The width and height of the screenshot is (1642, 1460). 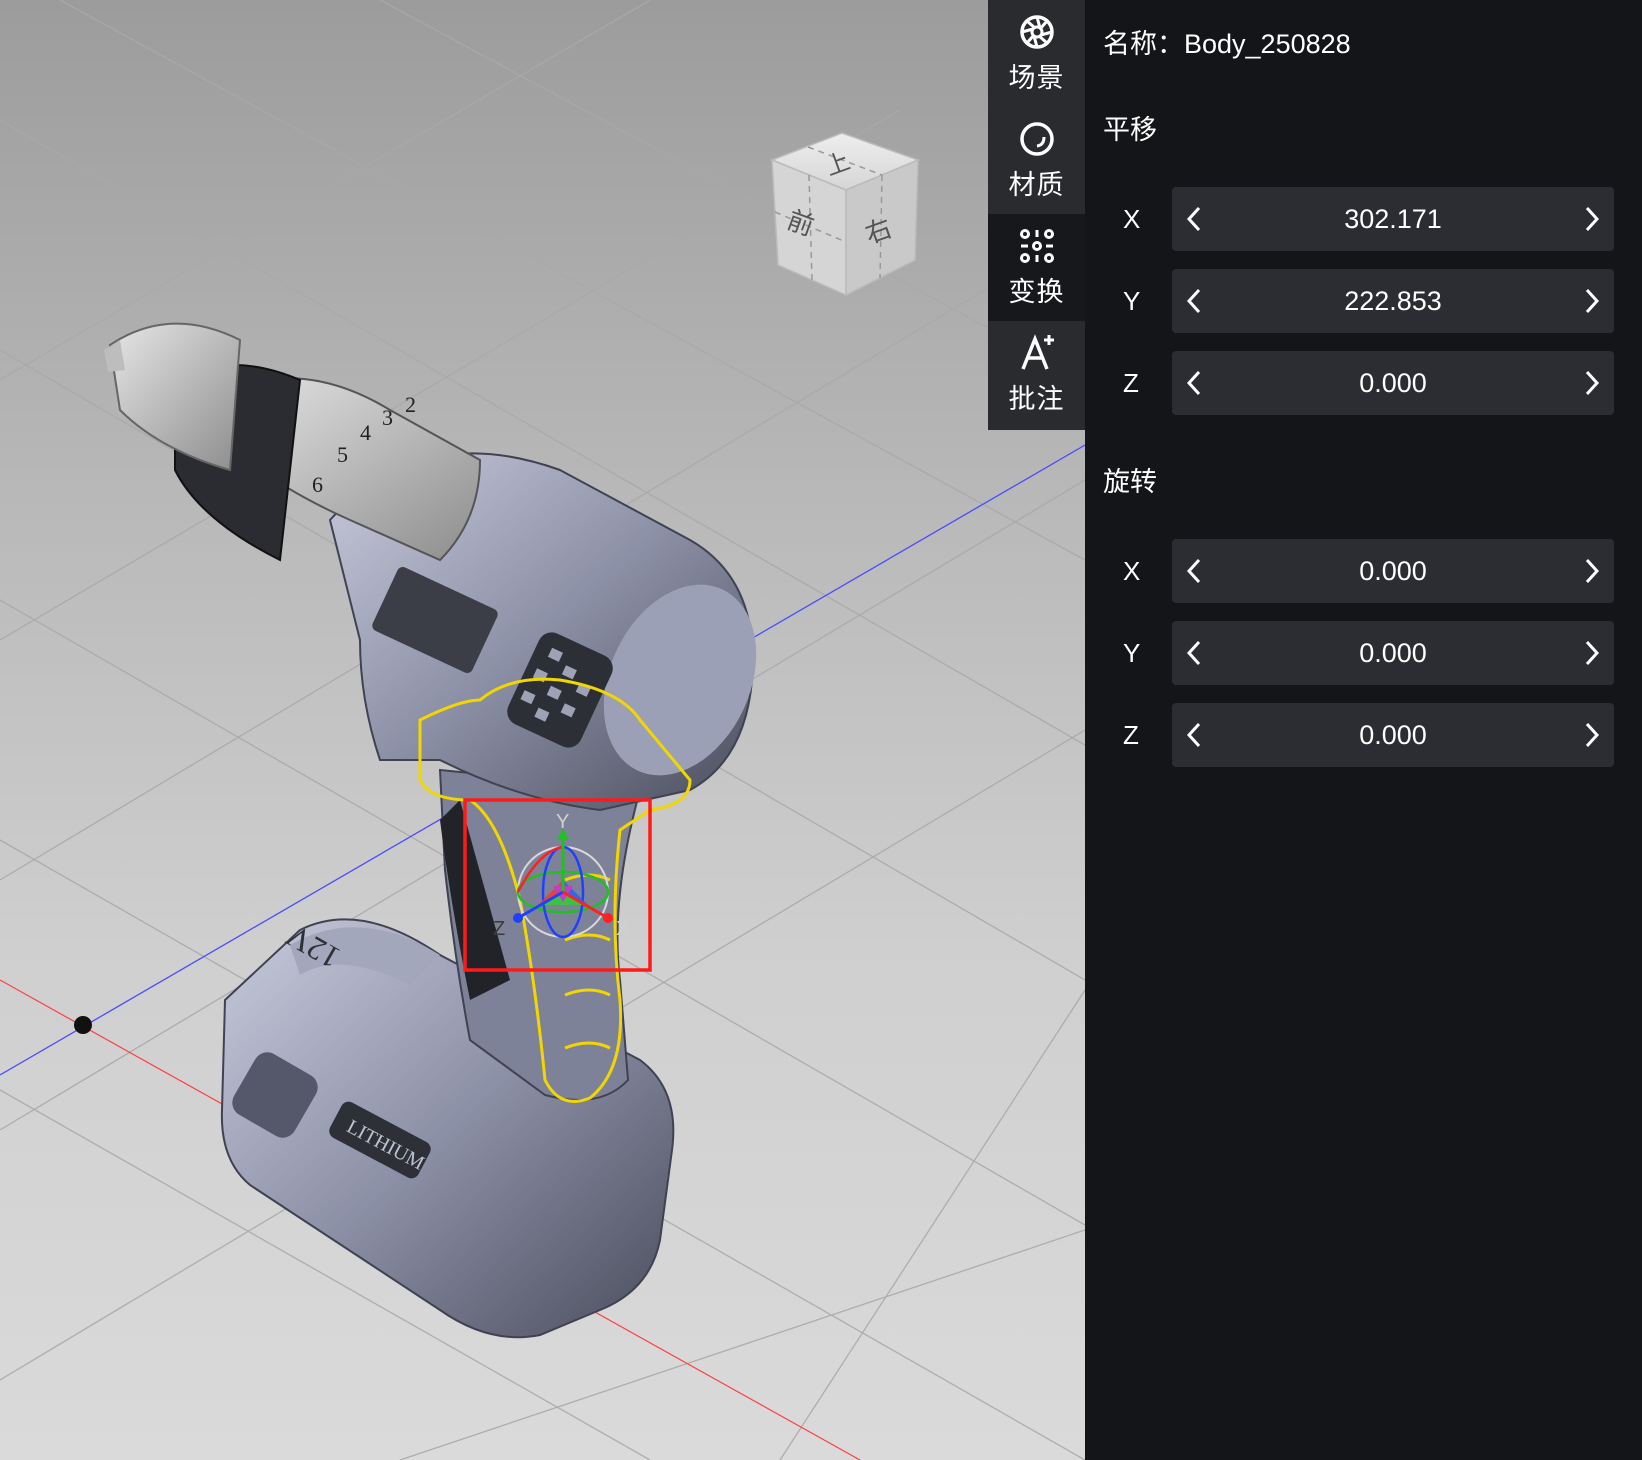 I want to click on rotate-x-input, so click(x=1393, y=571).